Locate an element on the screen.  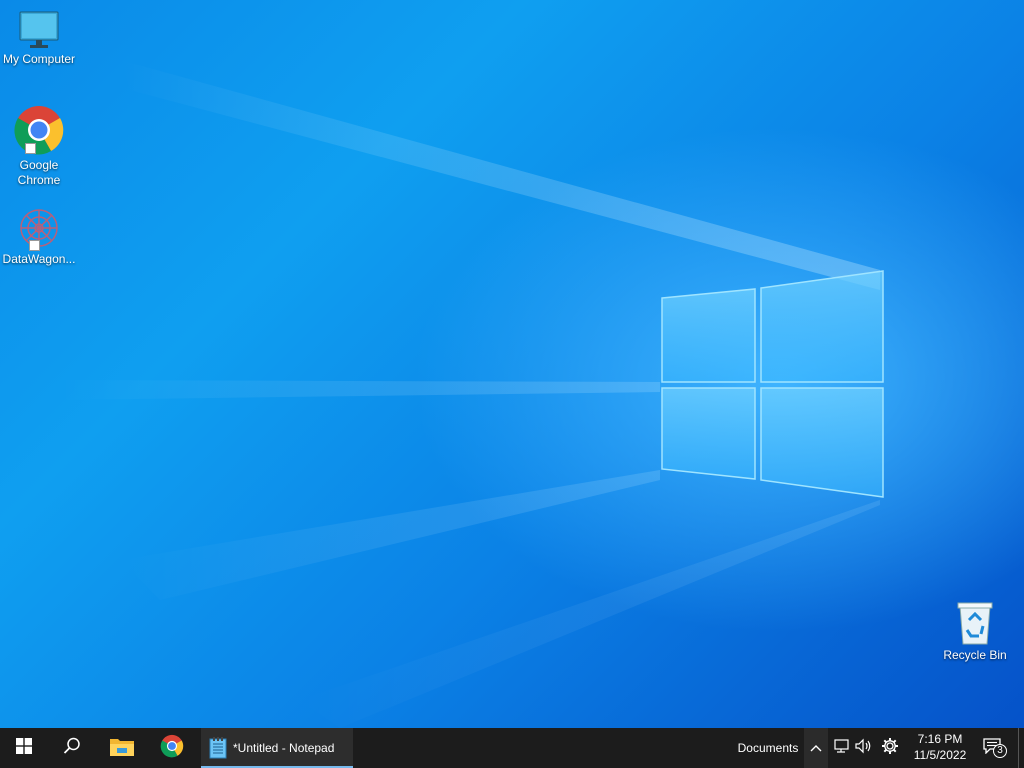
network-button is located at coordinates (840, 748).